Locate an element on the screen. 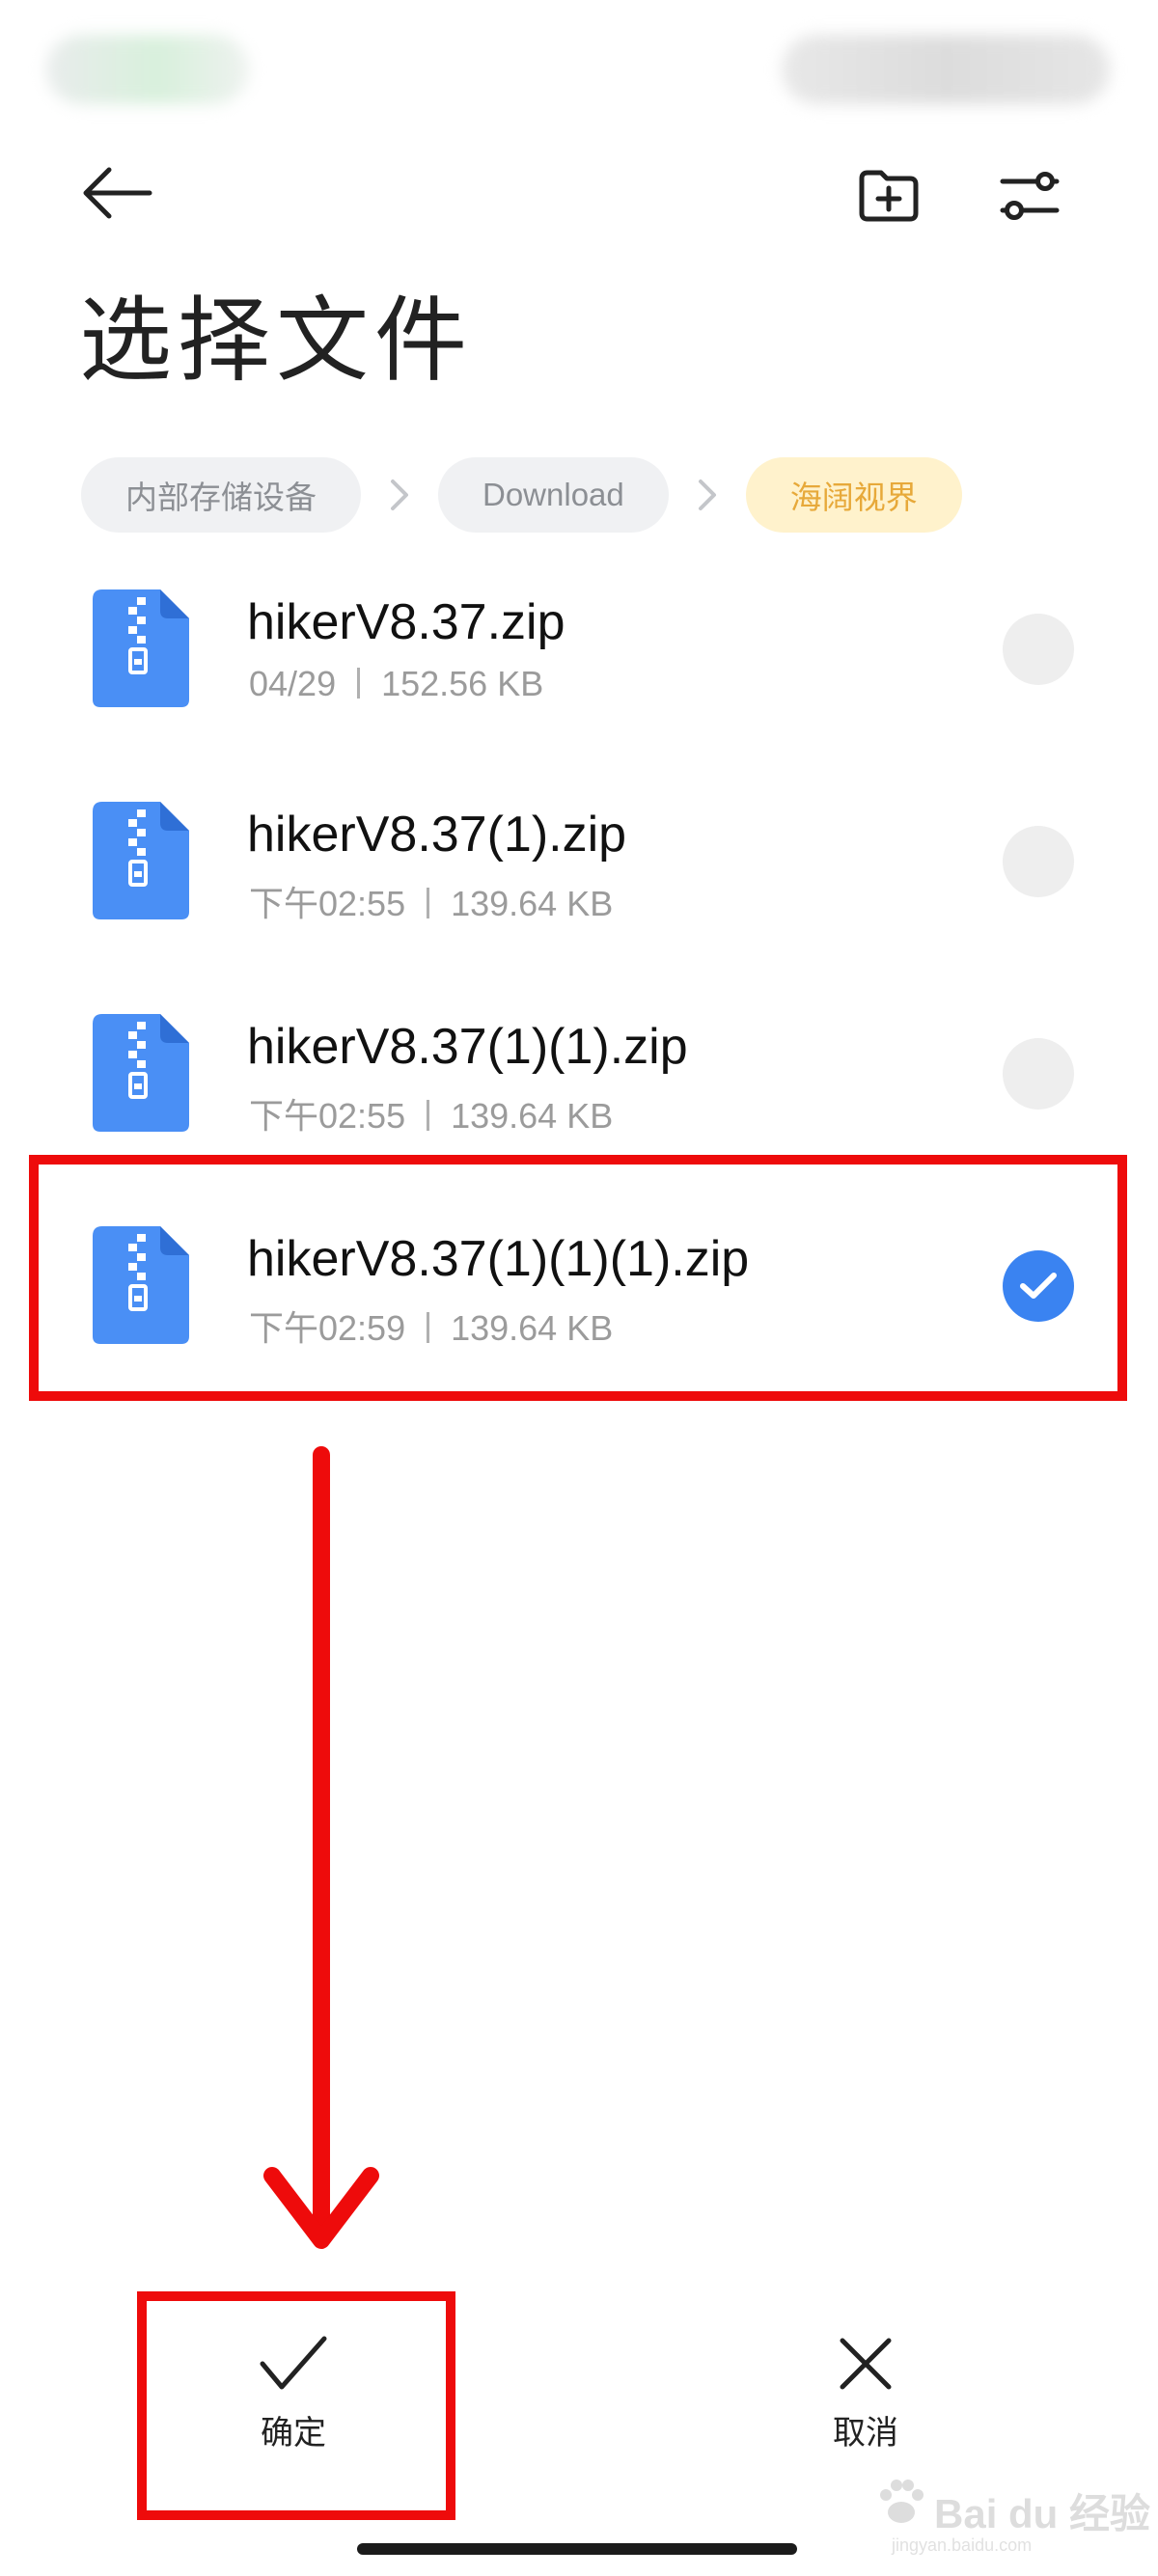 Image resolution: width=1158 pixels, height=2576 pixels. file-row: hikerV8.37(1).zip 下午02:55 139.64 KB is located at coordinates (579, 873).